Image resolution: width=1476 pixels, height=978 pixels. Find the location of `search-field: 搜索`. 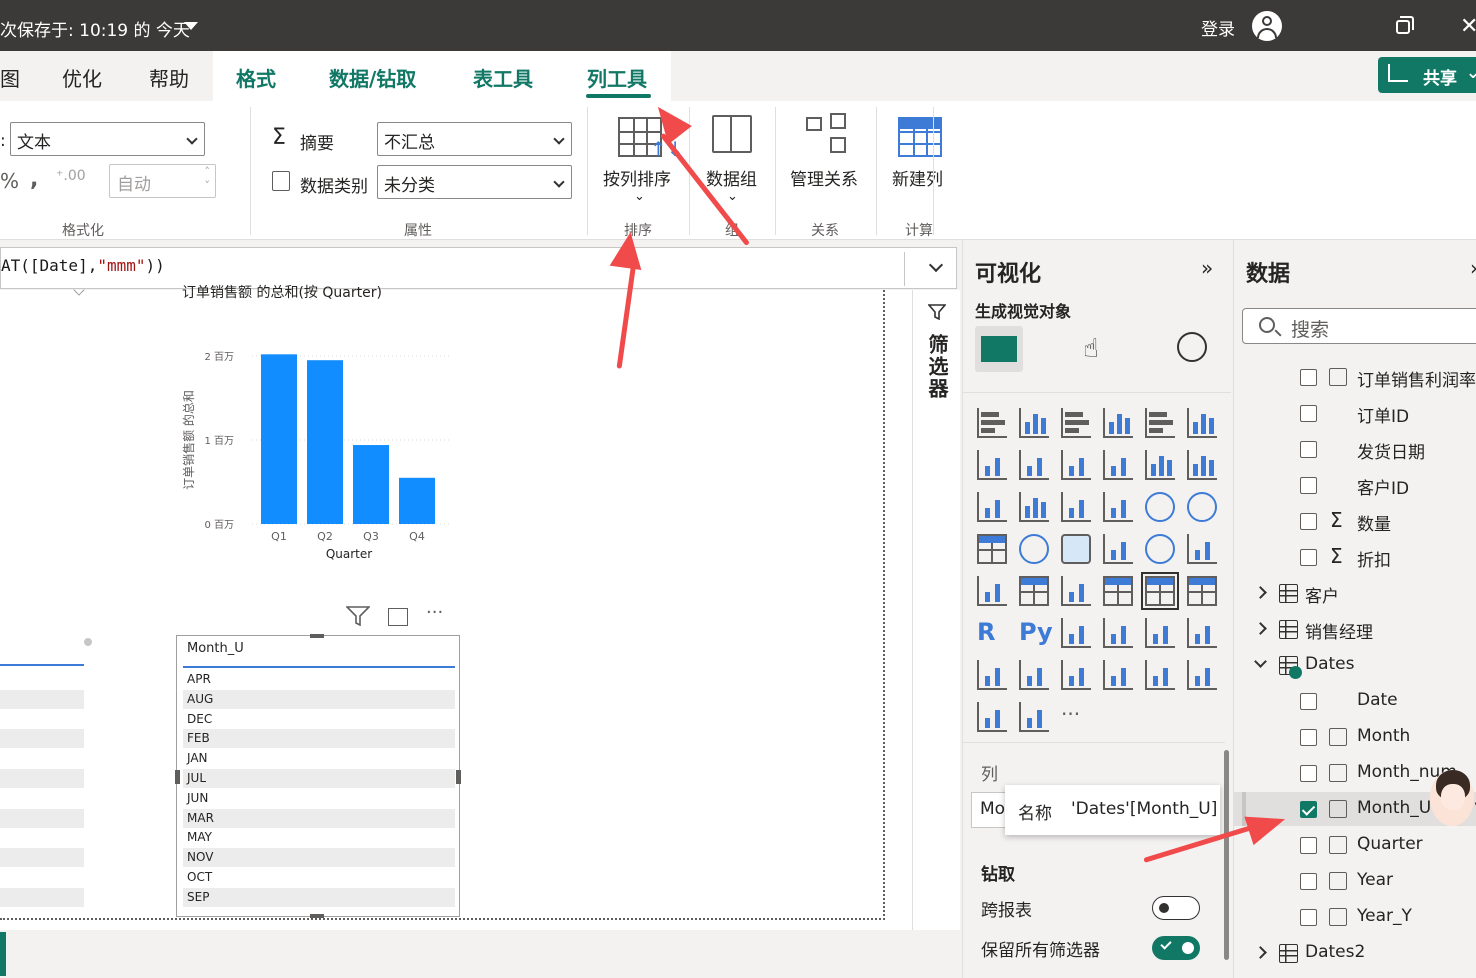

search-field: 搜索 is located at coordinates (1359, 326).